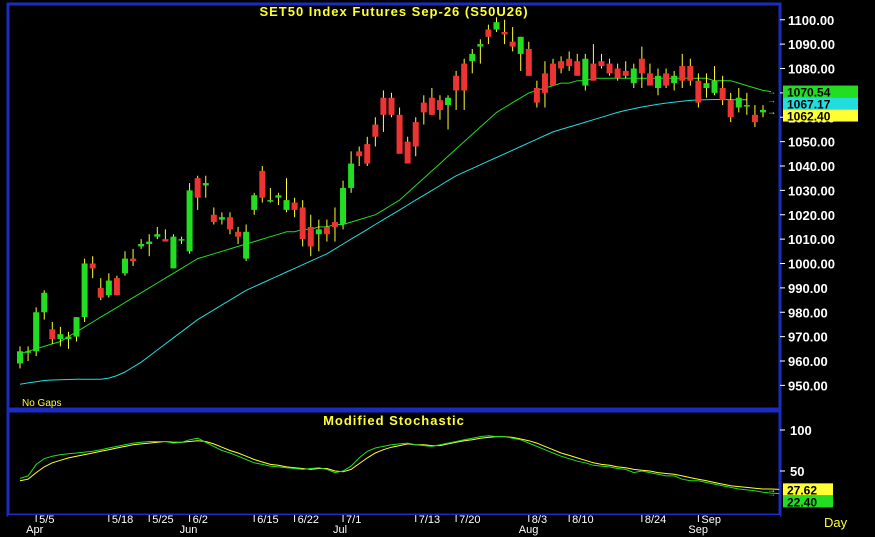 The height and width of the screenshot is (537, 875). What do you see at coordinates (811, 166) in the screenshot?
I see `price-tick-label: 1040.00` at bounding box center [811, 166].